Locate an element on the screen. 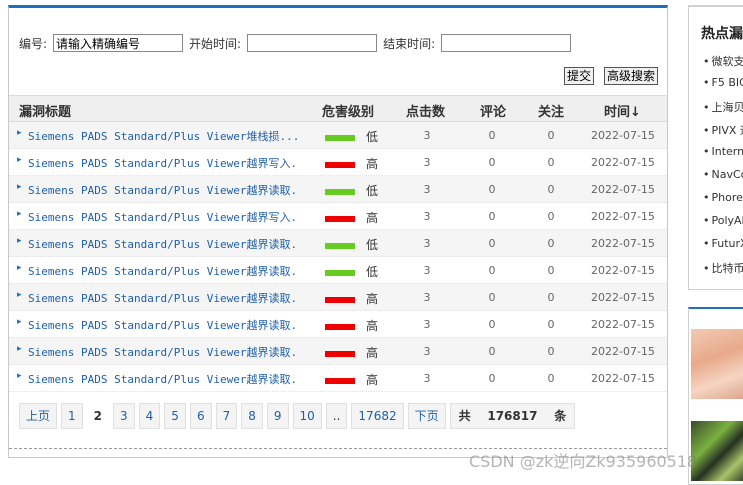 This screenshot has width=743, height=485. hot-list-item: F5 BIG is located at coordinates (723, 87).